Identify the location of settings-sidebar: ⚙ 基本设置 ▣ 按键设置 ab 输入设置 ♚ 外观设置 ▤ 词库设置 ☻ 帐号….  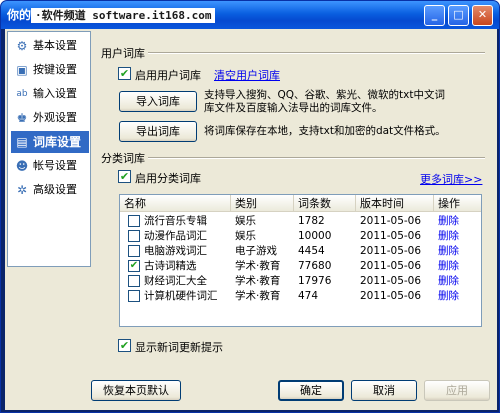
(49, 149).